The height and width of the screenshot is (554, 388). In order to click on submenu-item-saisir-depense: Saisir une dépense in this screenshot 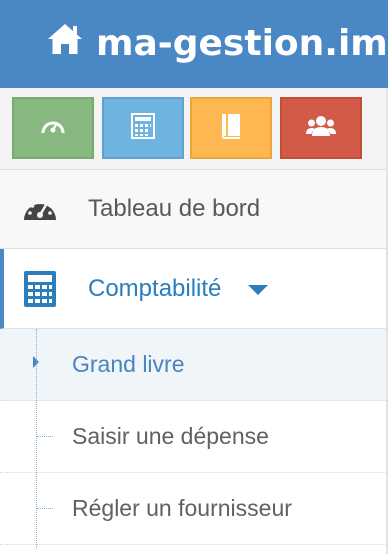, I will do `click(194, 437)`.